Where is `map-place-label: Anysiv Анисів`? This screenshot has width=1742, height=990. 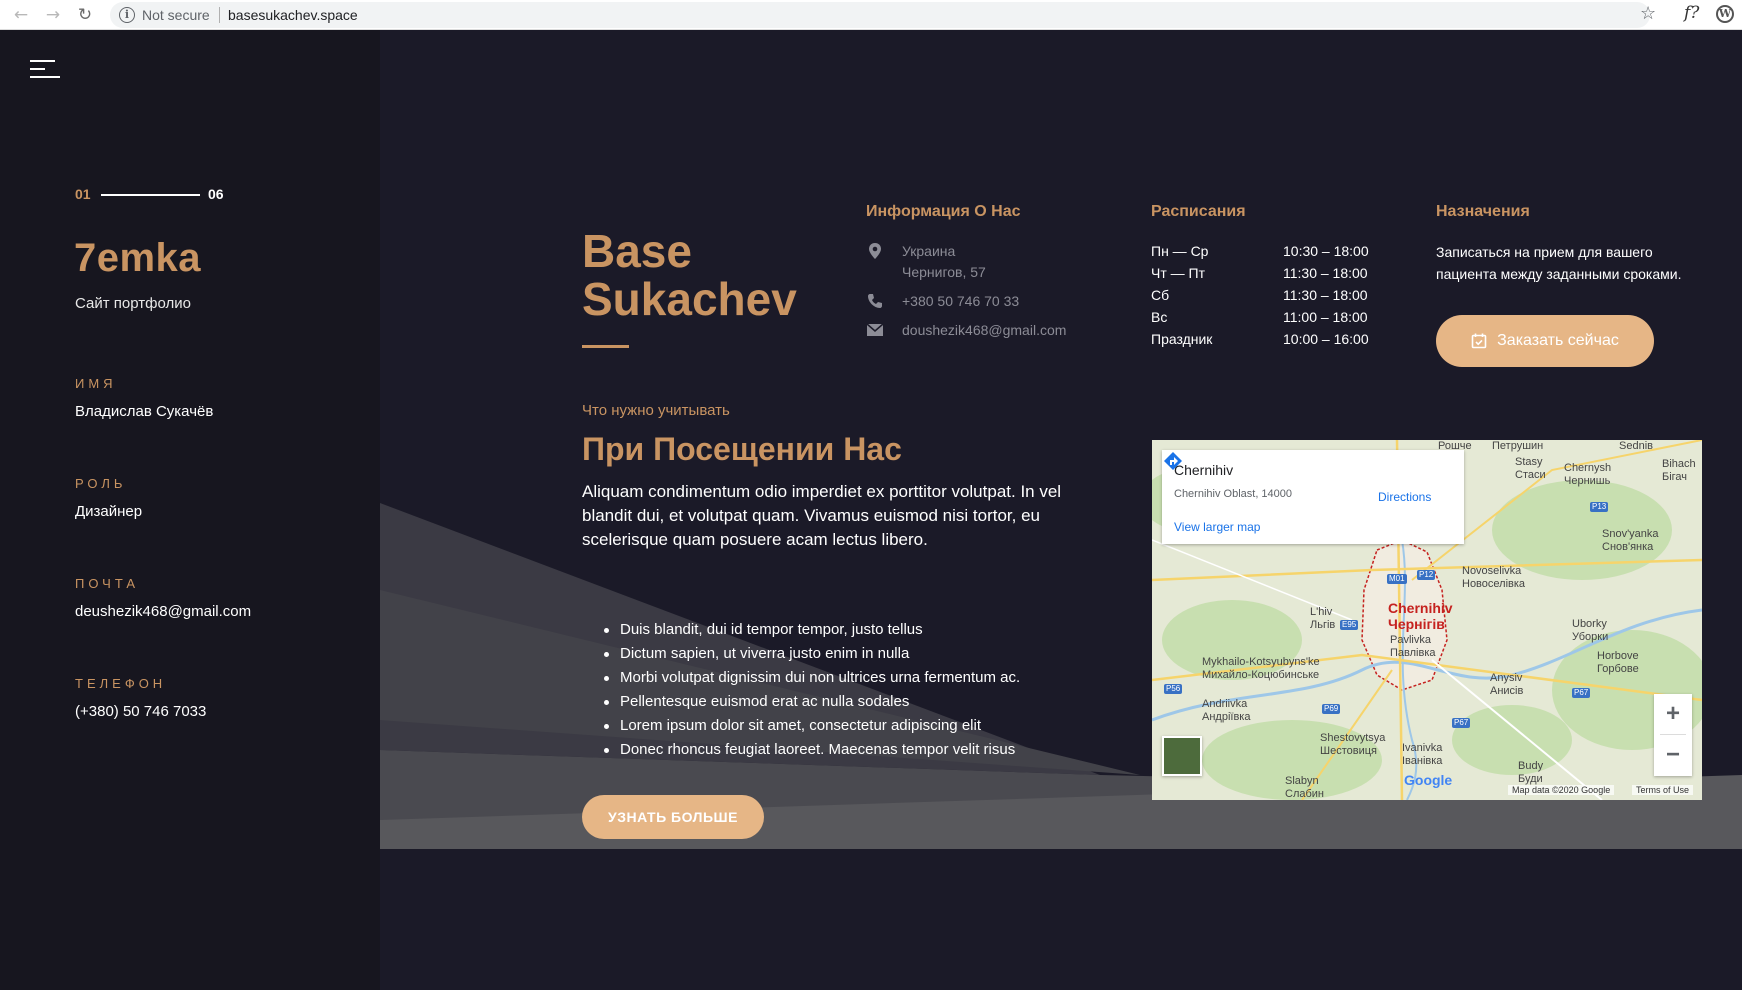 map-place-label: Anysiv Анисів is located at coordinates (1507, 684).